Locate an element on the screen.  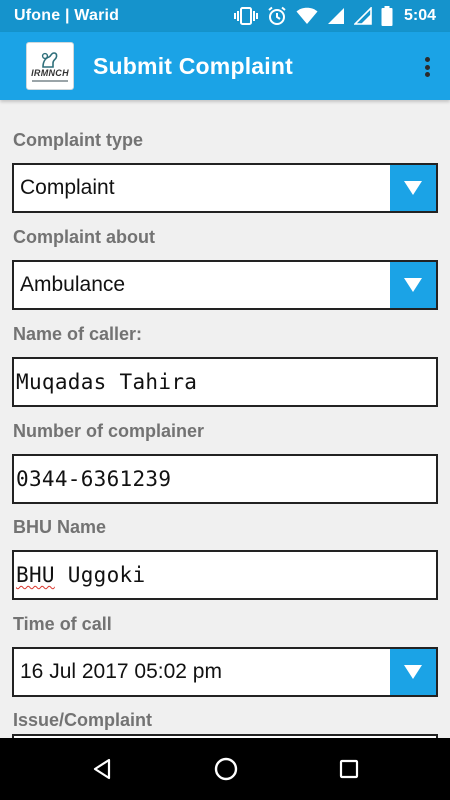
spellcheck-word: BHU is located at coordinates (35, 575).